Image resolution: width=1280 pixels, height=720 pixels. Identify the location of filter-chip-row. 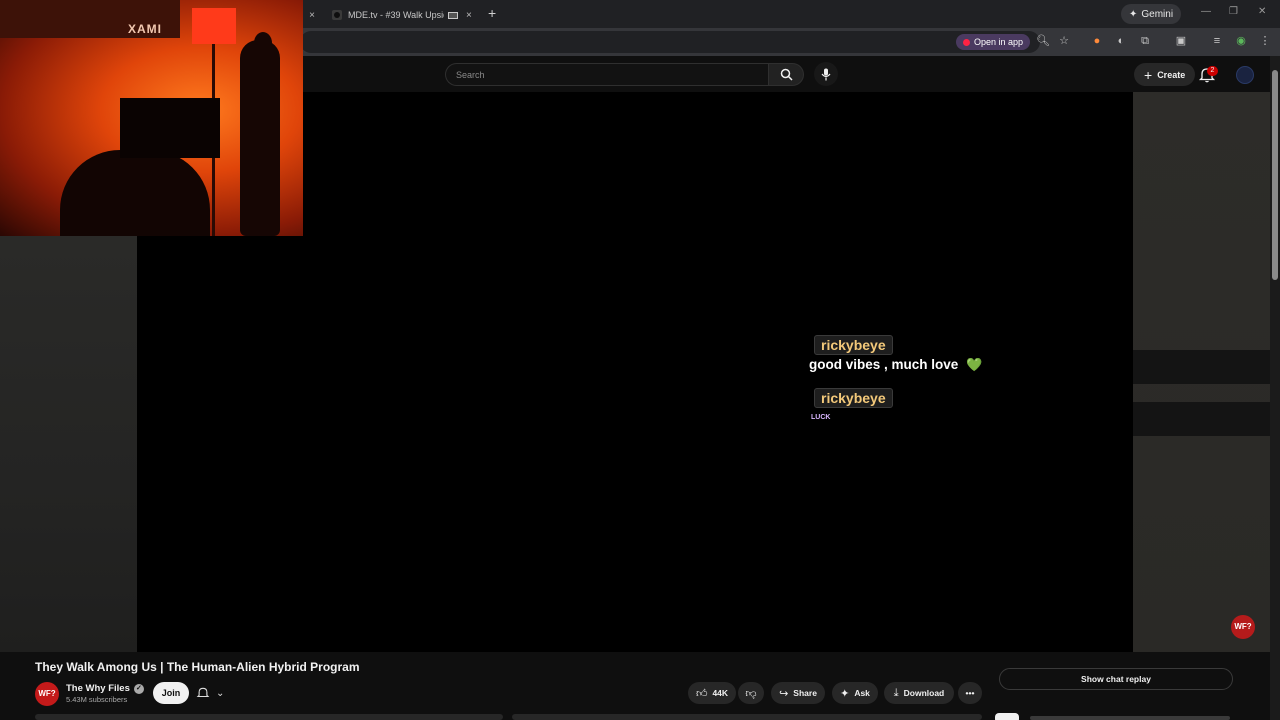
(1130, 718).